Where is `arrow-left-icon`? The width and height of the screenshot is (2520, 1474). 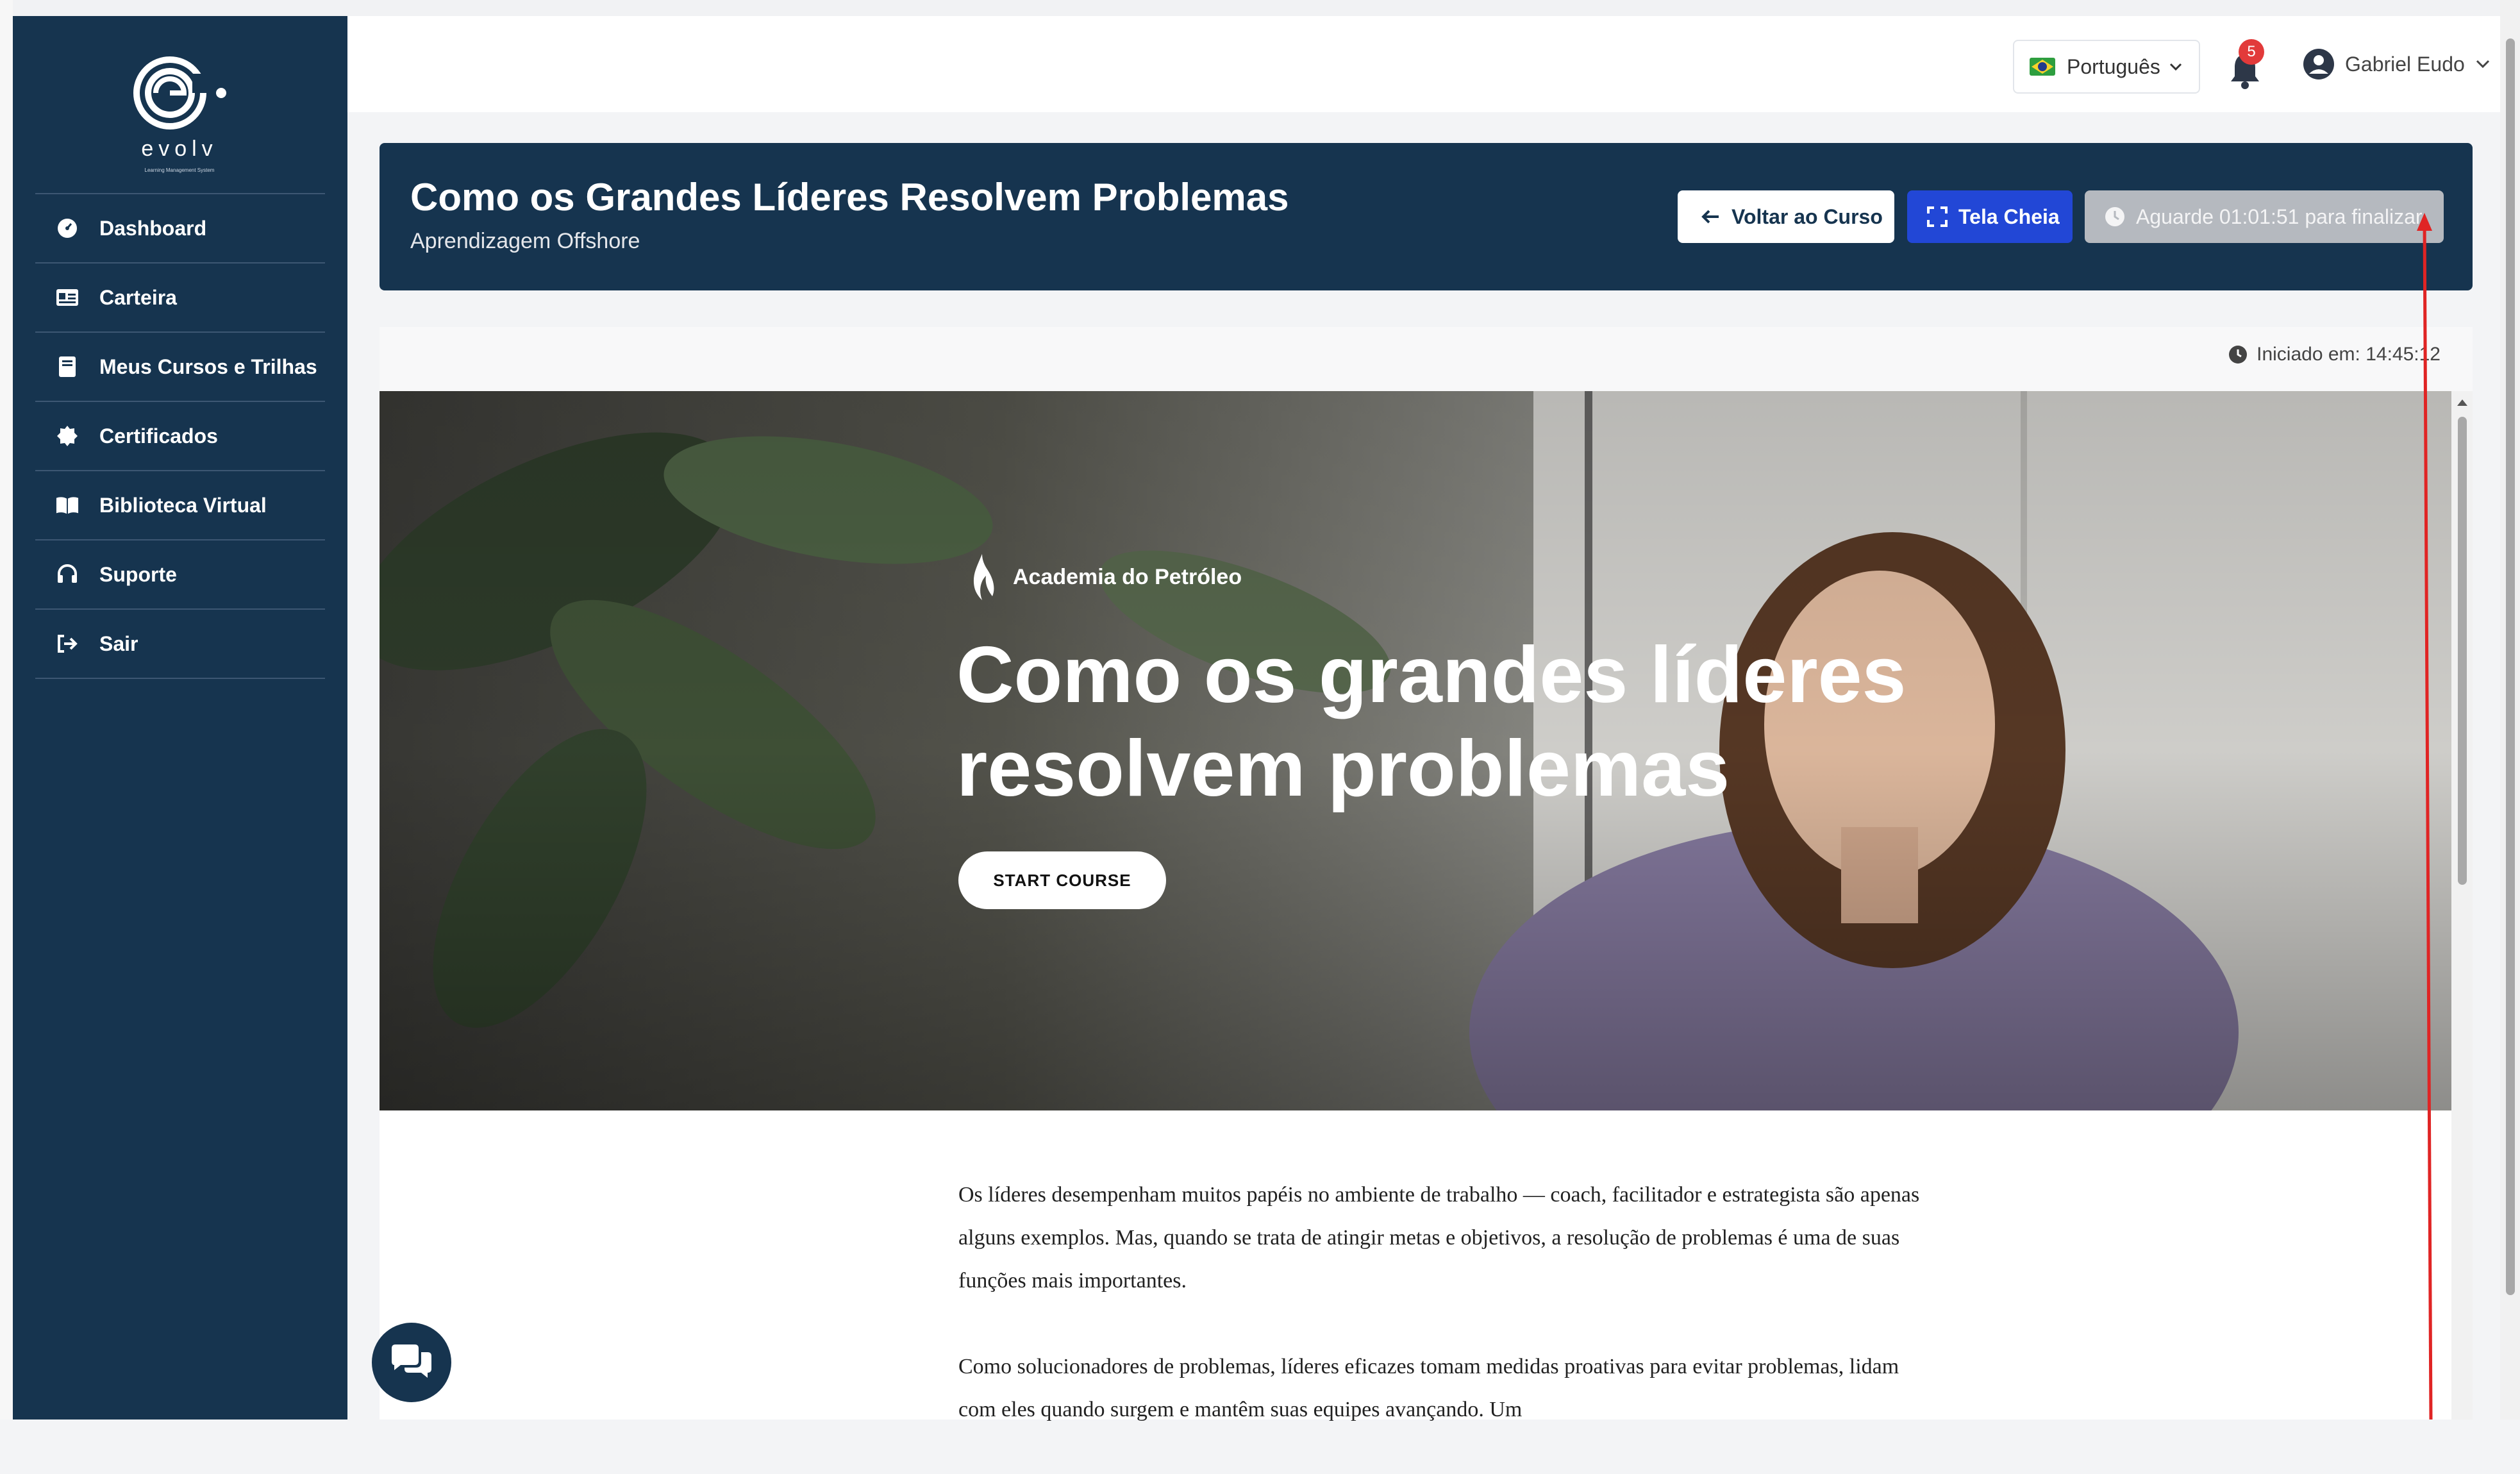 arrow-left-icon is located at coordinates (1710, 217).